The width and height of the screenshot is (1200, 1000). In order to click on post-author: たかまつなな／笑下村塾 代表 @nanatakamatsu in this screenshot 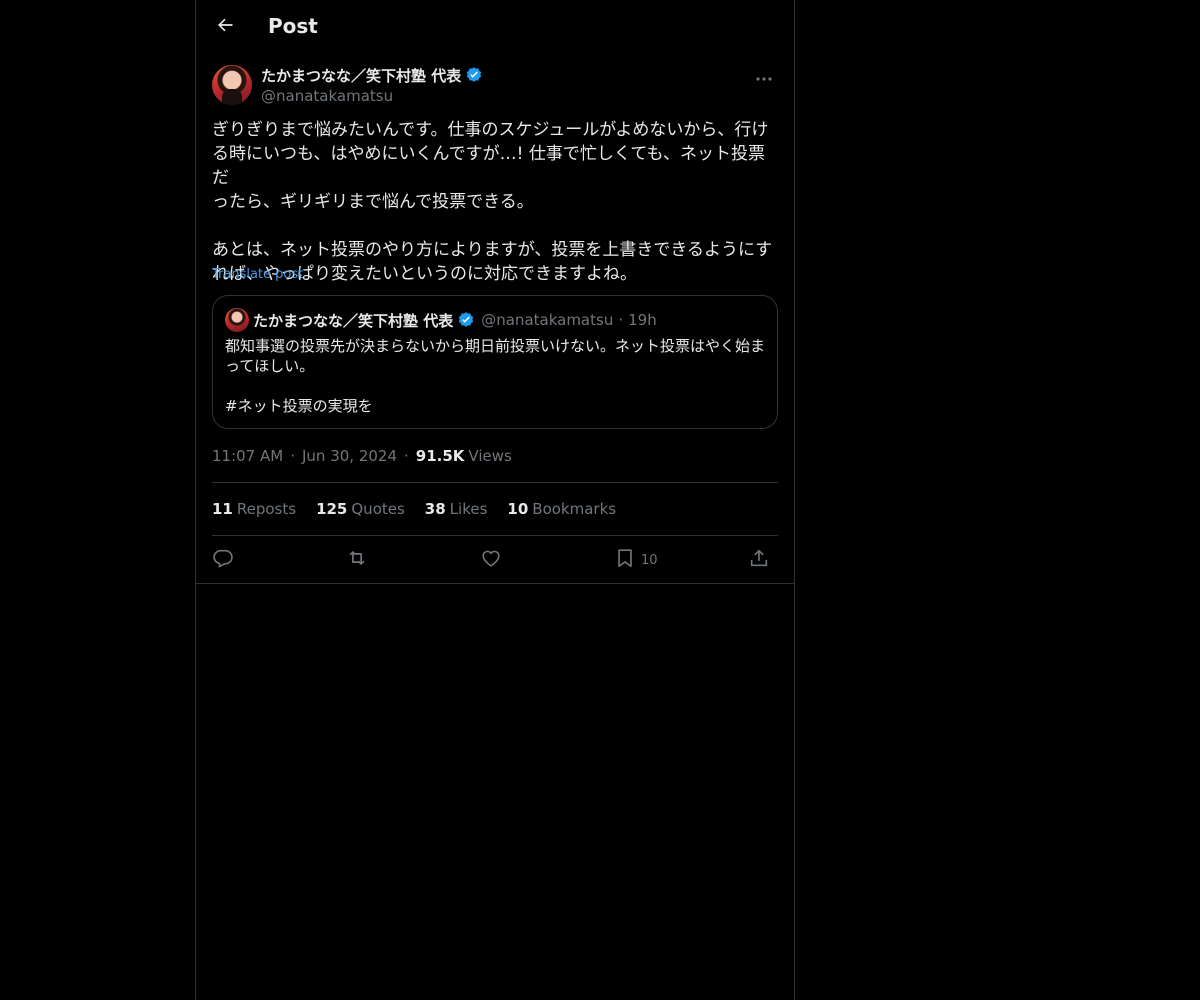, I will do `click(495, 86)`.